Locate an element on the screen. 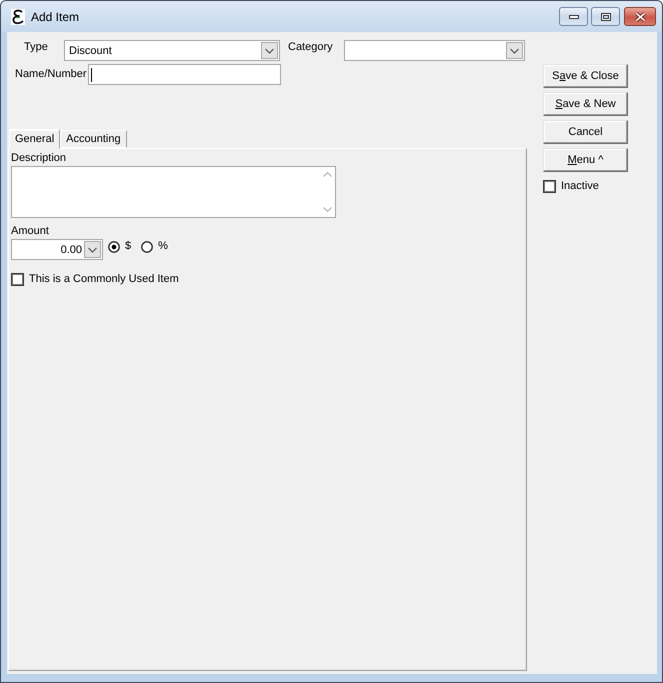 Image resolution: width=663 pixels, height=683 pixels. close-button is located at coordinates (640, 16).